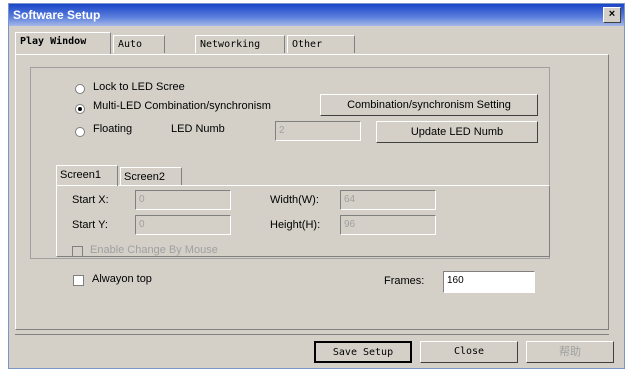 This screenshot has width=633, height=373. I want to click on tab-screen1: Screen1, so click(87, 175).